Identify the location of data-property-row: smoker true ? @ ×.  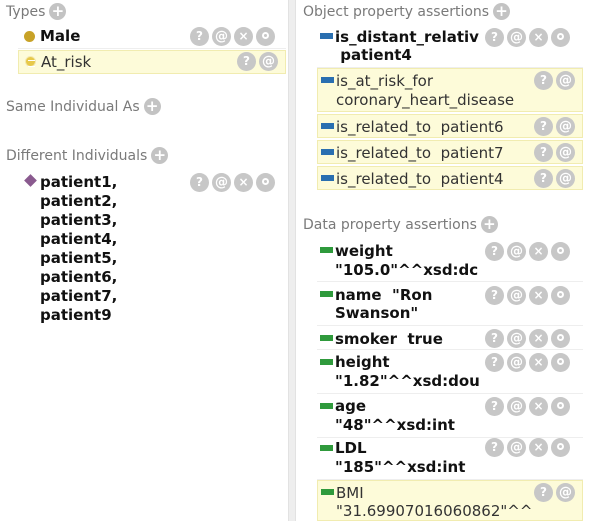
(450, 339).